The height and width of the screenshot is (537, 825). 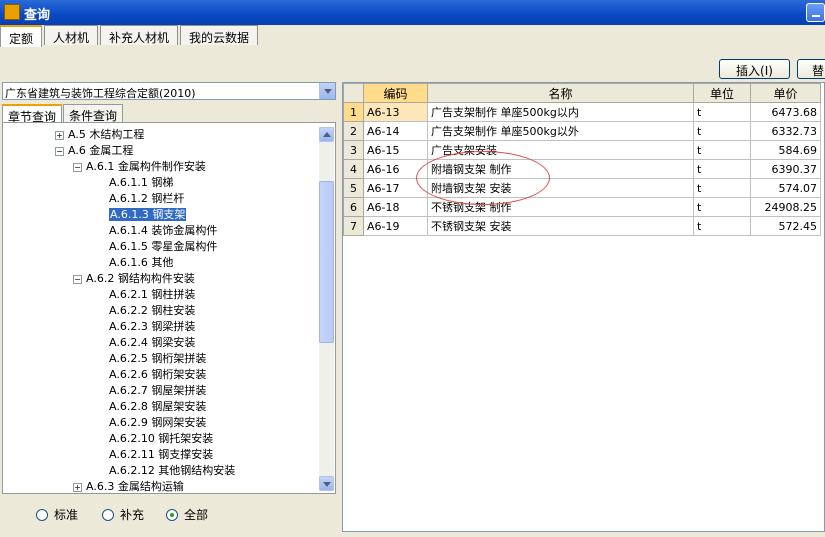 I want to click on scroll-up-icon, so click(x=326, y=134).